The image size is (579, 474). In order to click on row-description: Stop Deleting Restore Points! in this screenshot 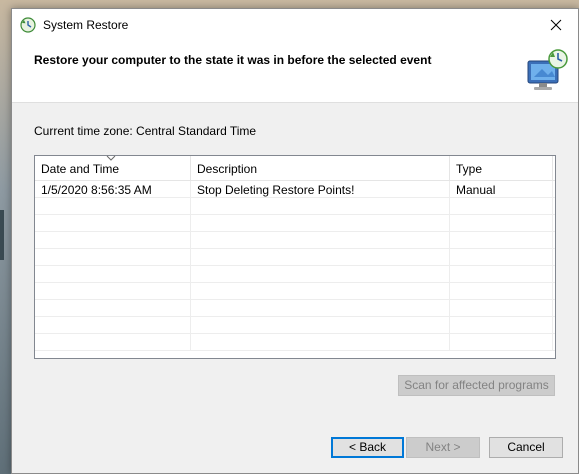, I will do `click(320, 189)`.